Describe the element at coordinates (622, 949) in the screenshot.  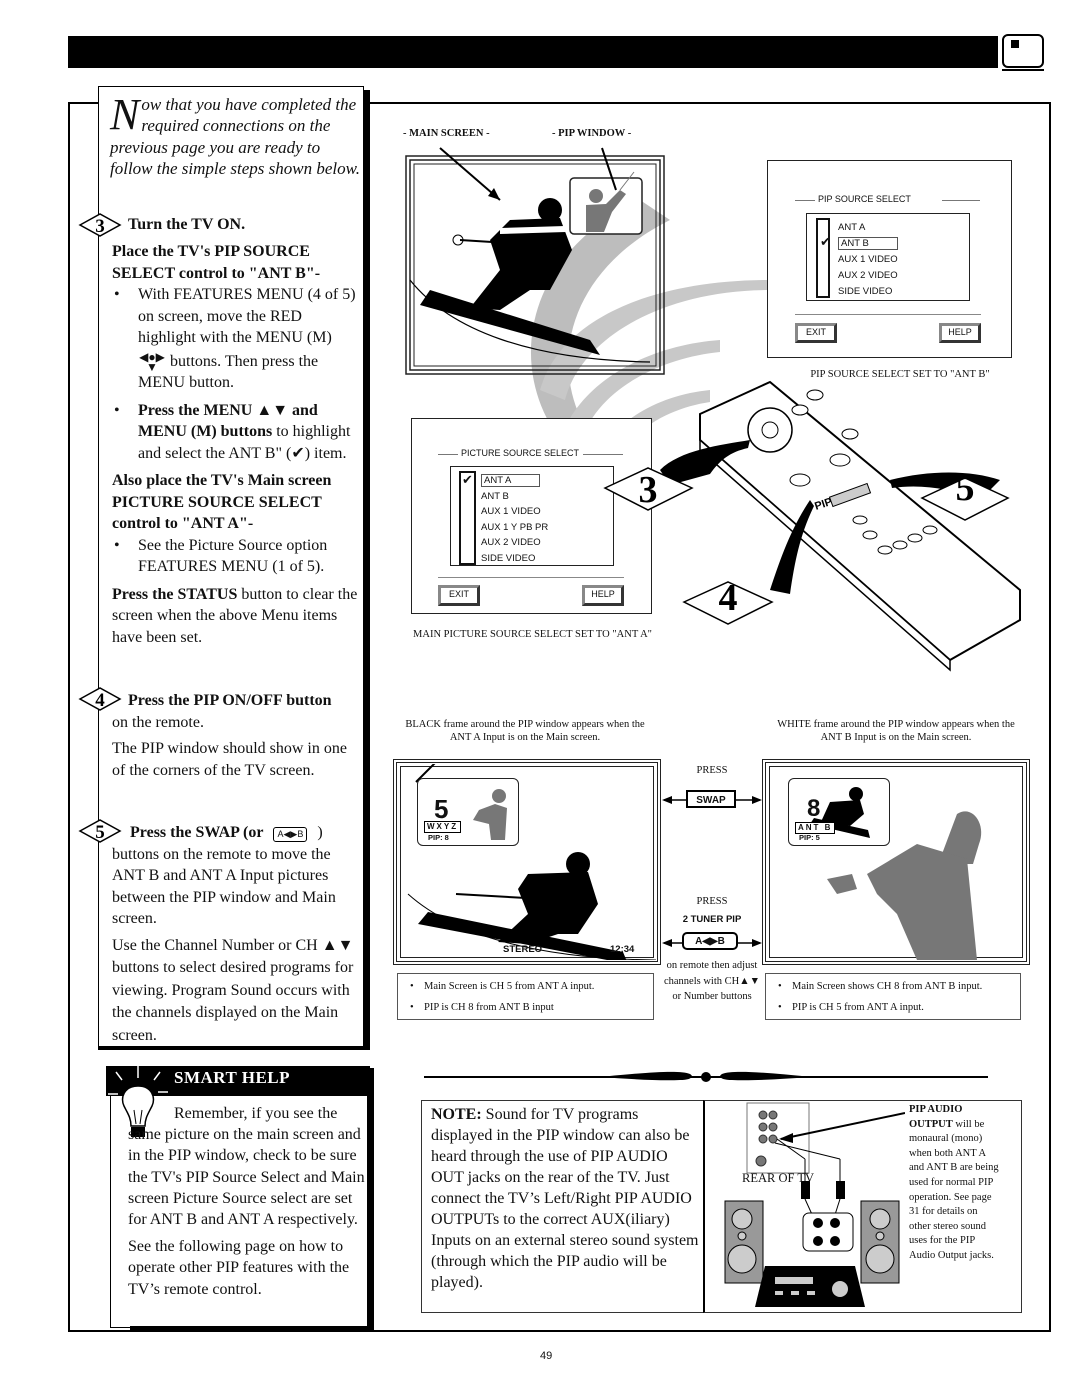
I see `clock-display: 12:34` at that location.